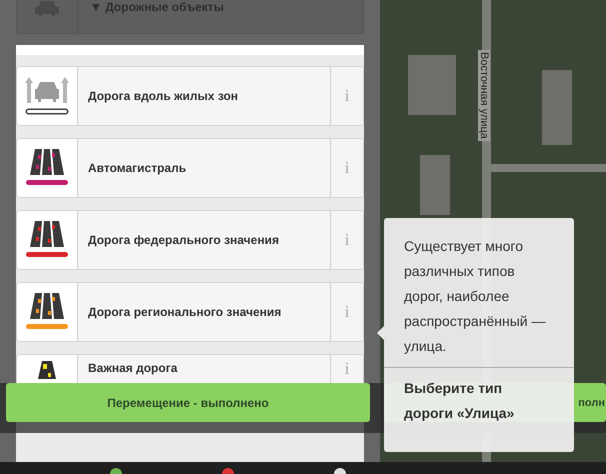 The image size is (606, 474). What do you see at coordinates (460, 401) in the screenshot?
I see `hint-instruction: Выберите тип дороги «Улица»` at bounding box center [460, 401].